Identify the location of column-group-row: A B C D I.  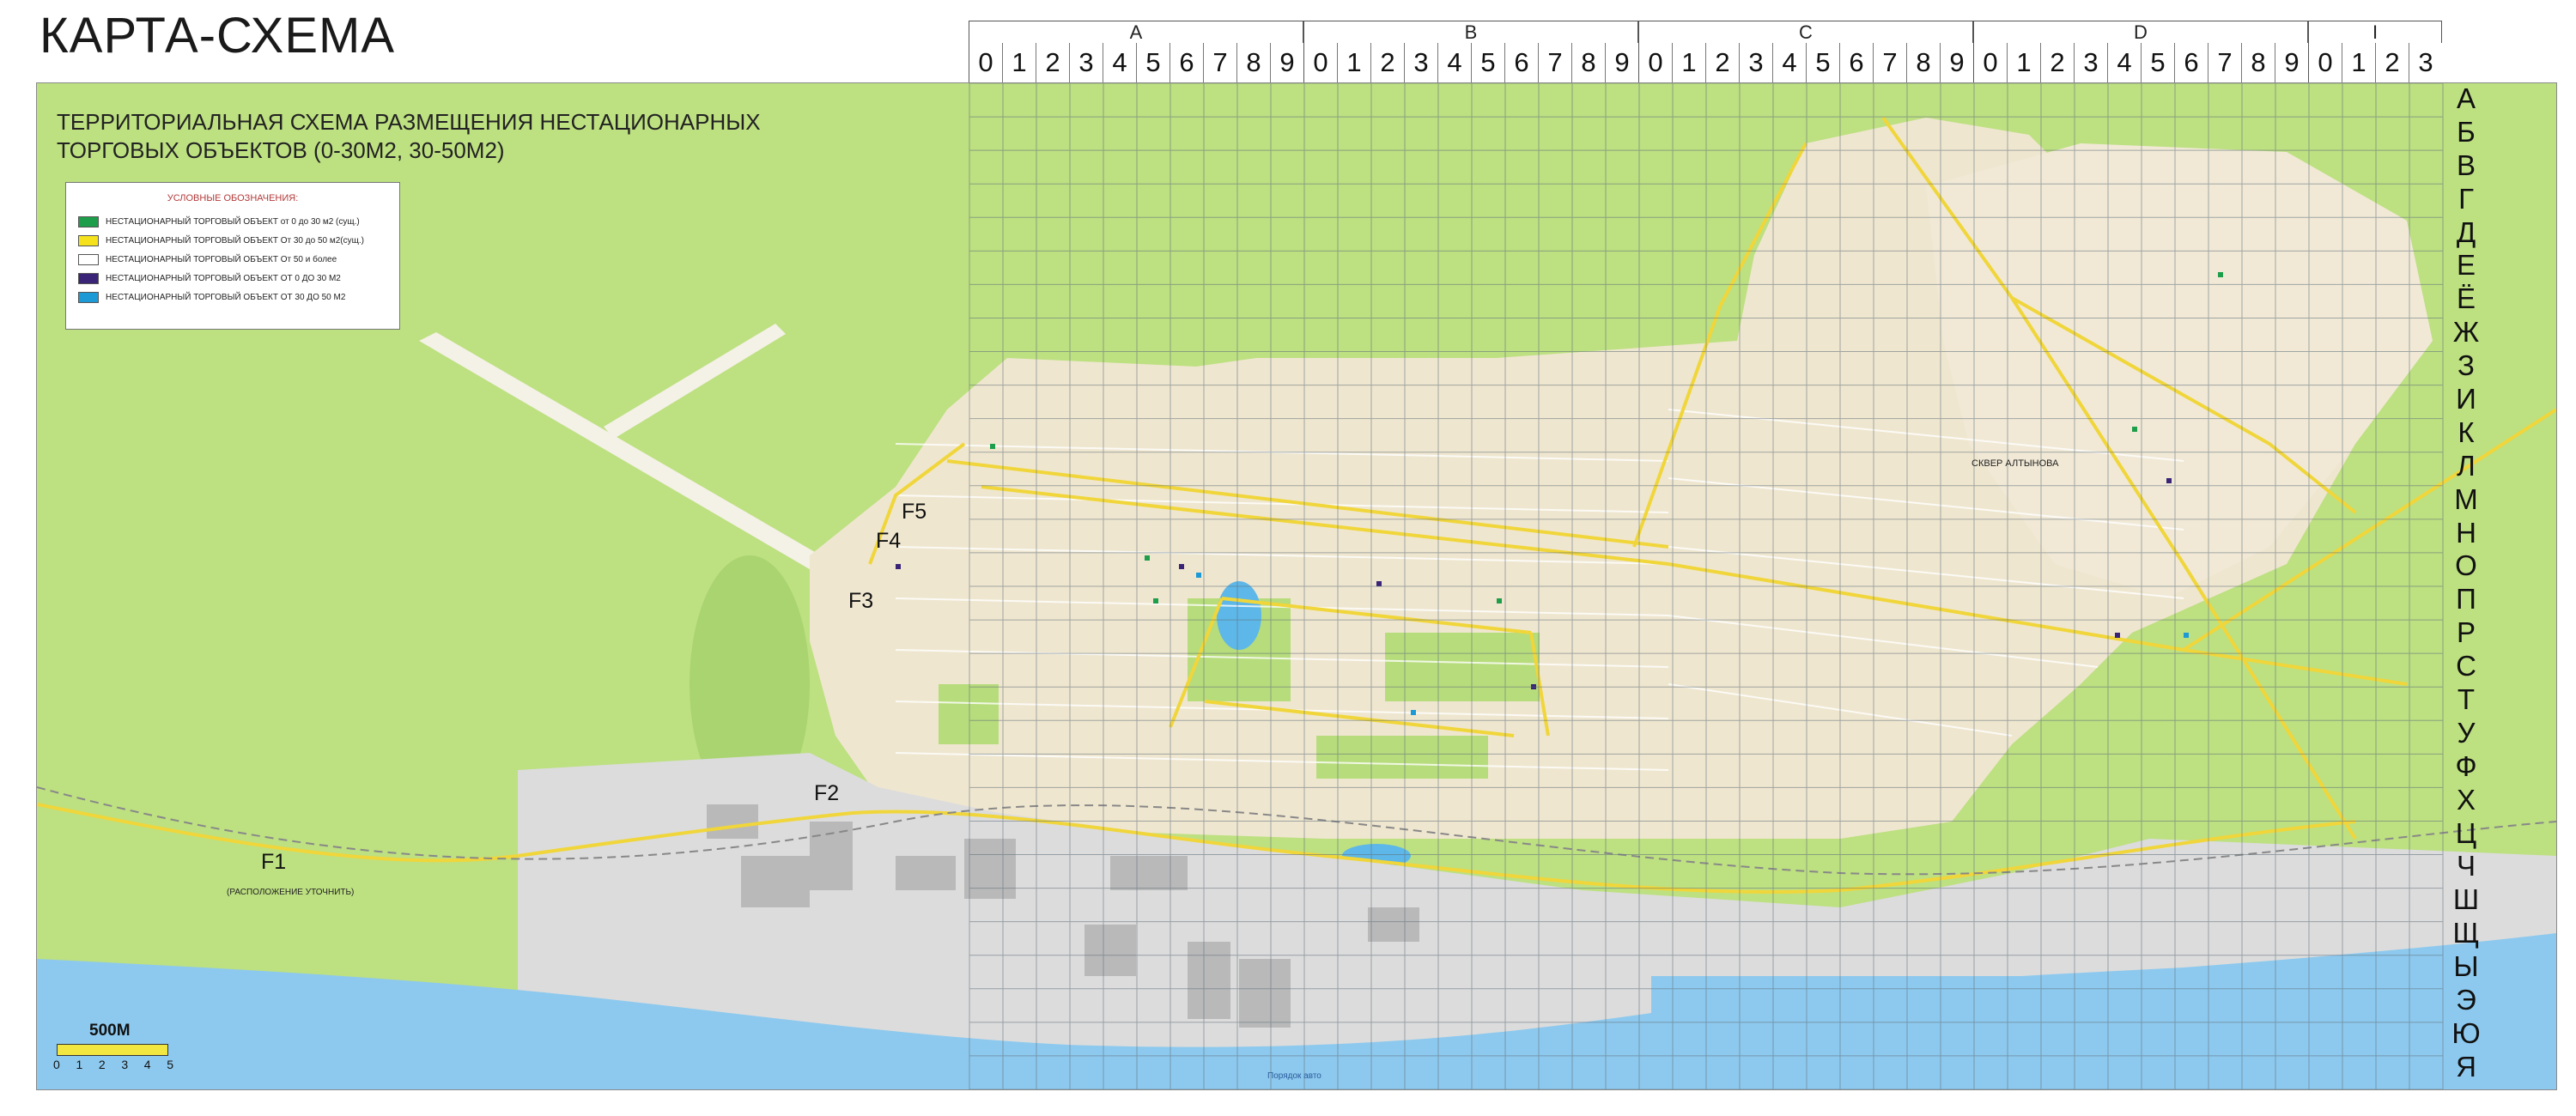
(1705, 32).